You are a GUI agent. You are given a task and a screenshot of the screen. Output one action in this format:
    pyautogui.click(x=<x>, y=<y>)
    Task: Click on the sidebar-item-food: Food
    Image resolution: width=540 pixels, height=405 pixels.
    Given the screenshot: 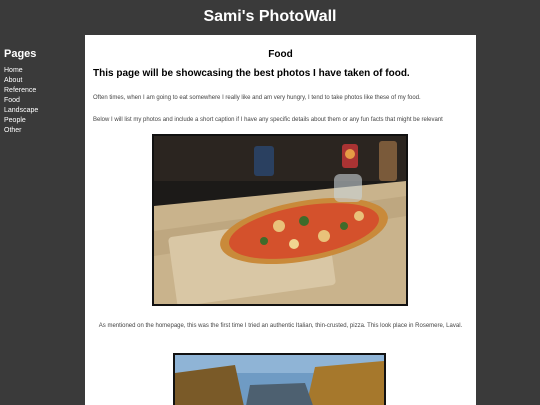 What is the action you would take?
    pyautogui.click(x=42, y=101)
    